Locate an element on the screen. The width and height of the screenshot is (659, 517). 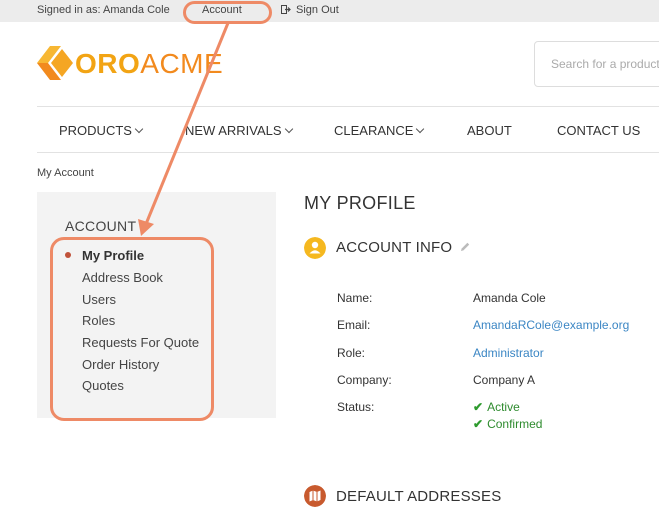
status-confirmed-label: Confirmed is located at coordinates (515, 424).